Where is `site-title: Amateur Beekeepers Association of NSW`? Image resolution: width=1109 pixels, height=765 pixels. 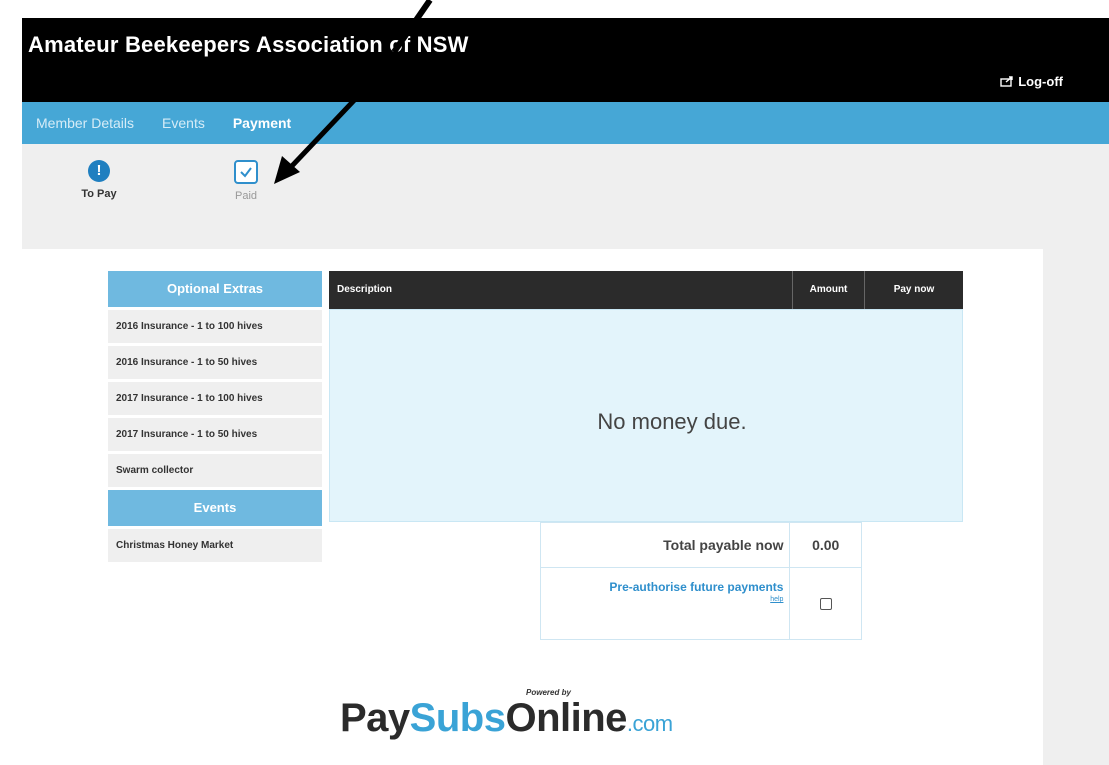
site-title: Amateur Beekeepers Association of NSW is located at coordinates (248, 44).